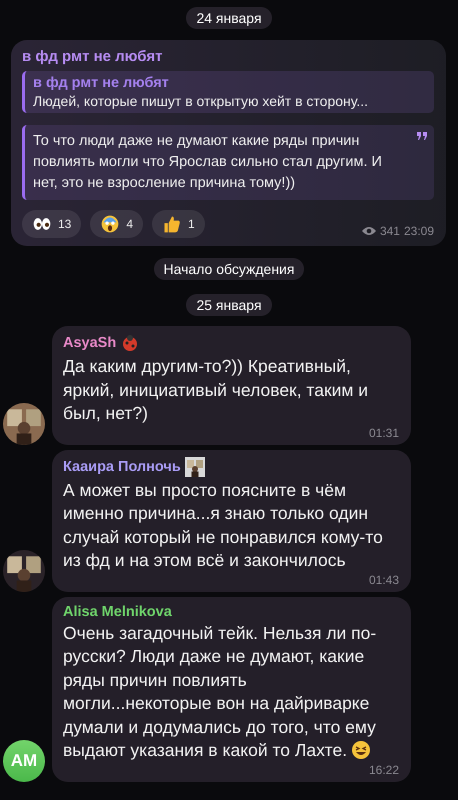 The width and height of the screenshot is (458, 800). What do you see at coordinates (369, 231) in the screenshot?
I see `eye-icon` at bounding box center [369, 231].